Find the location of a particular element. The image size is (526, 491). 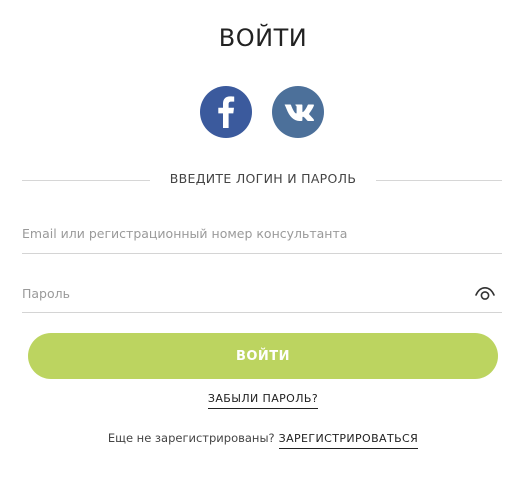

credentials-heading: ВВЕДИТЕ ЛОГИН И ПАРОЛЬ is located at coordinates (263, 178).